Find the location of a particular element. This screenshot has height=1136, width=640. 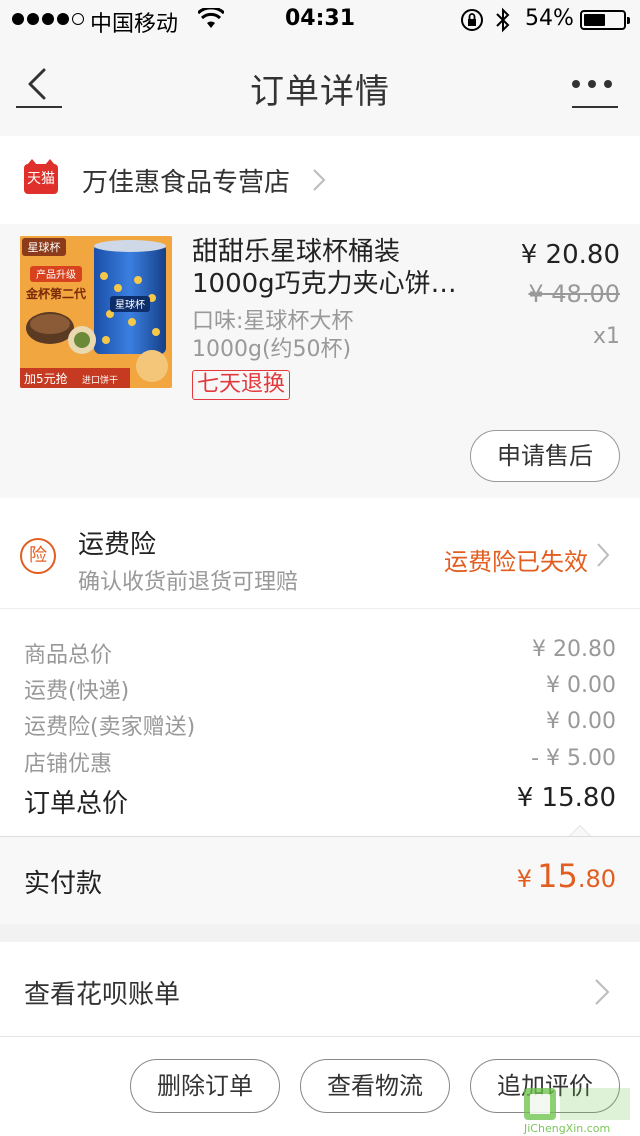

product-price: ¥ 20.80 is located at coordinates (570, 255).